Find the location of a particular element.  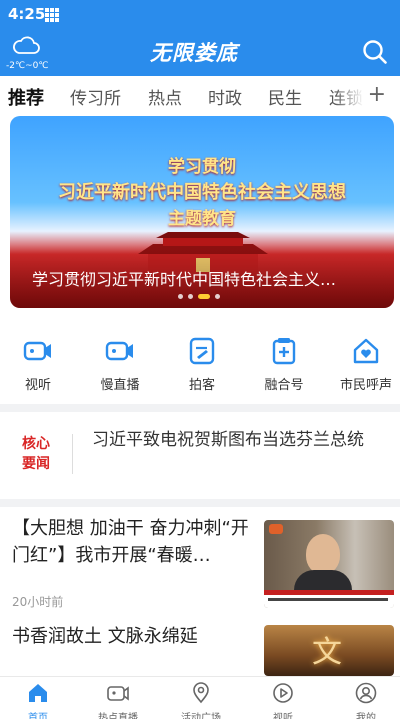

tab-livelihood: 民生 is located at coordinates (285, 96).